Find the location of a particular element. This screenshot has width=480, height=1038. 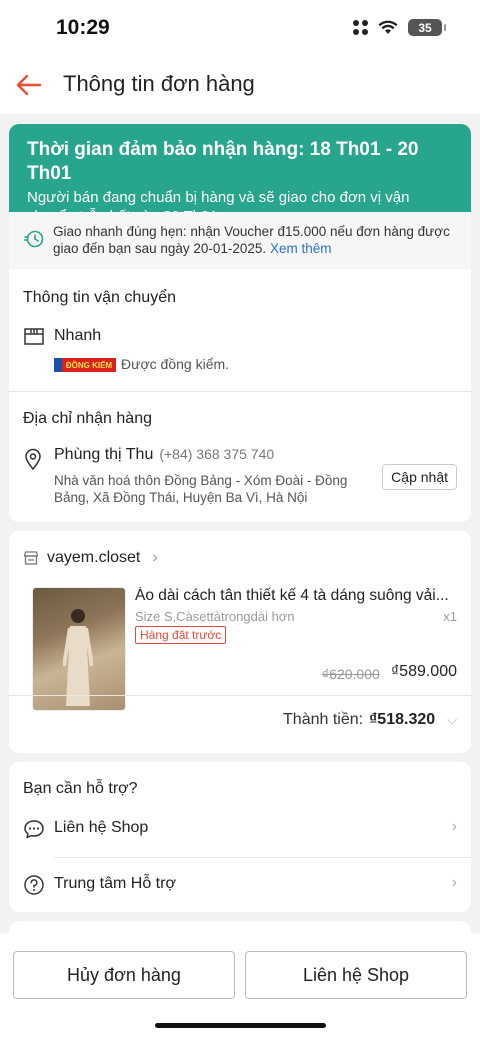

recipient-name: Phùng thị Thu is located at coordinates (104, 454).